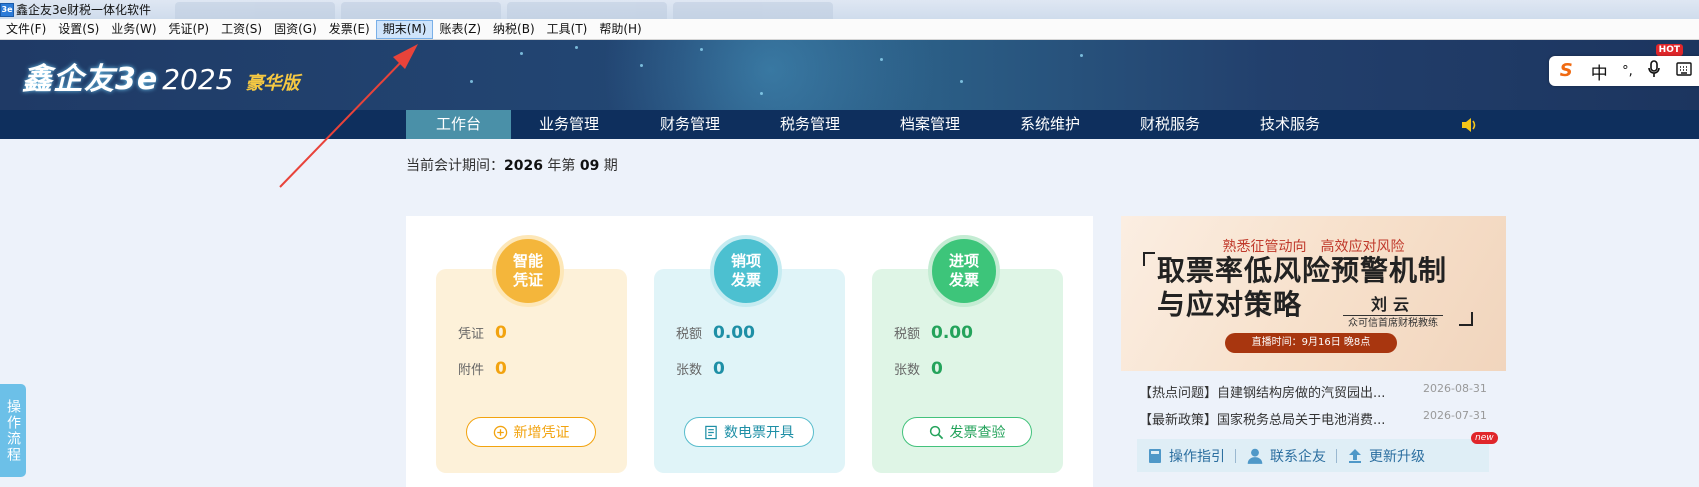 This screenshot has height=487, width=1699. I want to click on menu-item: 设置(S), so click(78, 29).